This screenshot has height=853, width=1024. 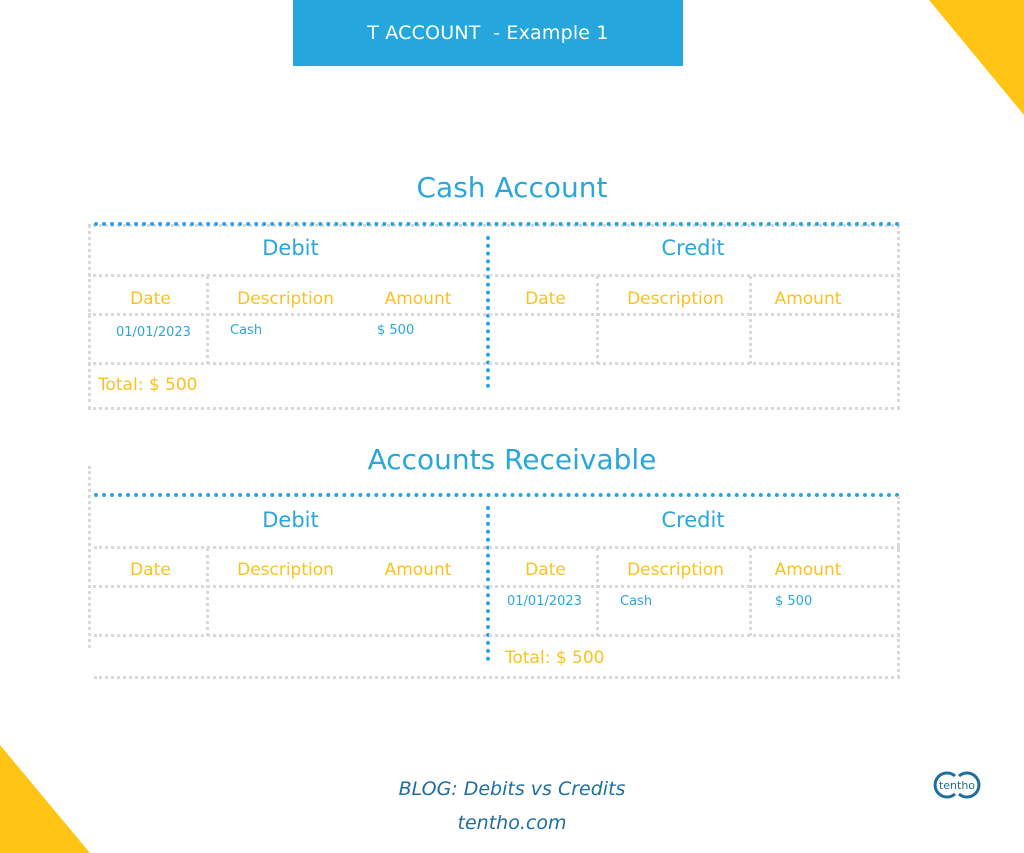 I want to click on debit-total: Total: $ 500, so click(x=148, y=385).